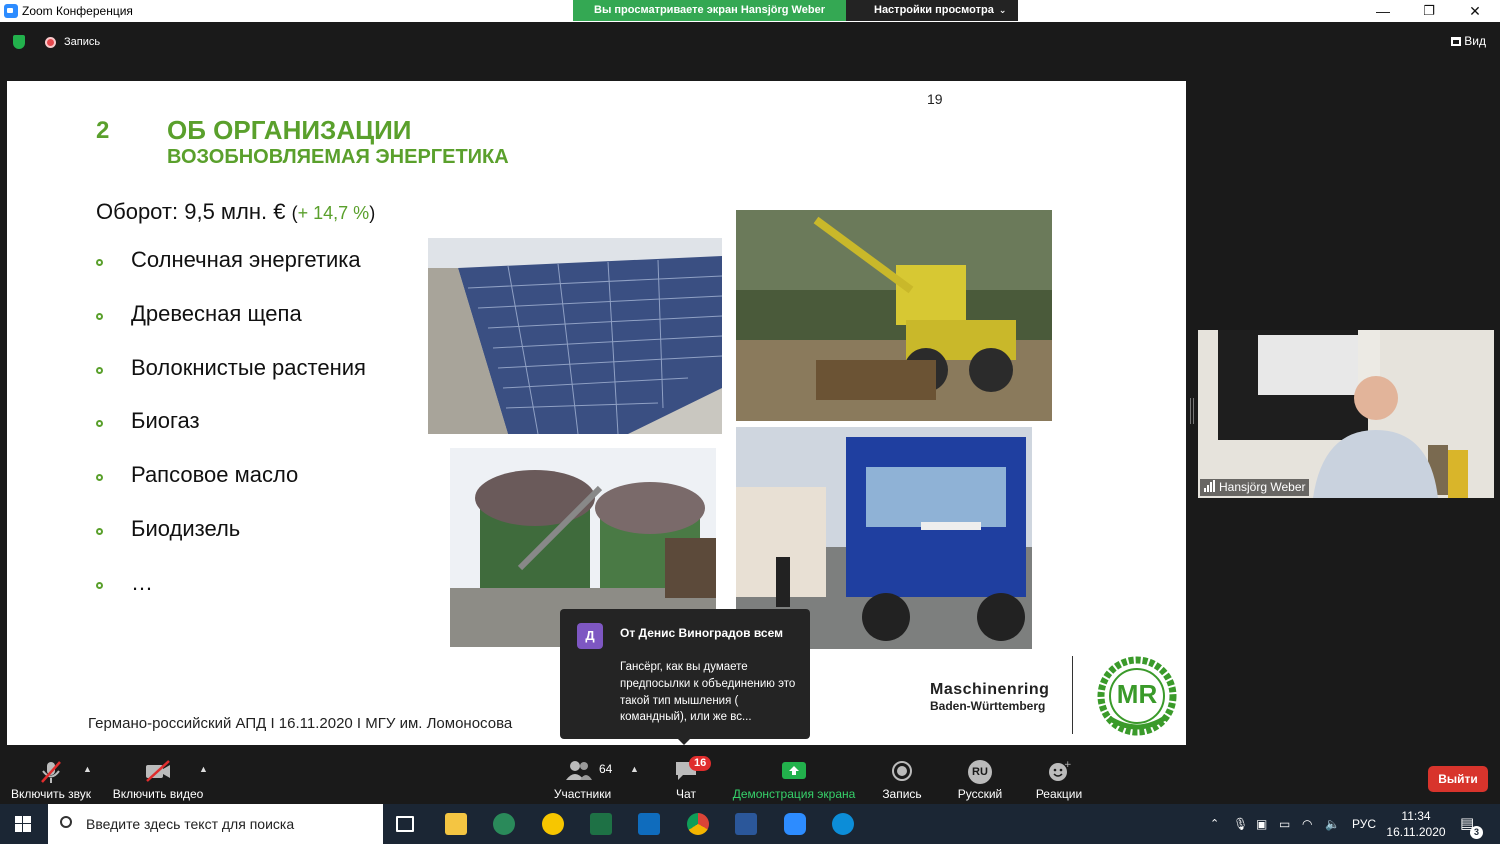 The image size is (1500, 844). Describe the element at coordinates (795, 824) in the screenshot. I see `zoom-taskbar-icon` at that location.